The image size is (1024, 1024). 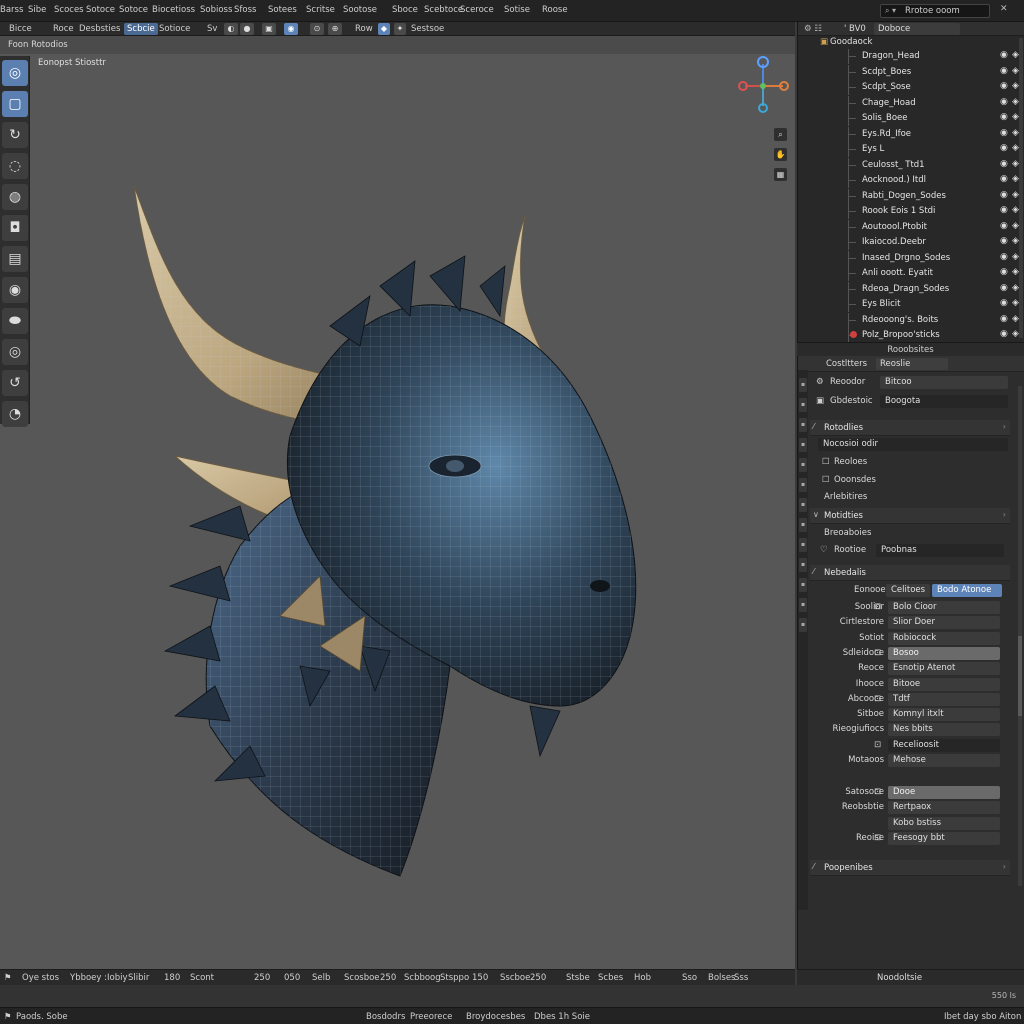 What do you see at coordinates (912, 364) in the screenshot?
I see `properties-context-field: Reoslie` at bounding box center [912, 364].